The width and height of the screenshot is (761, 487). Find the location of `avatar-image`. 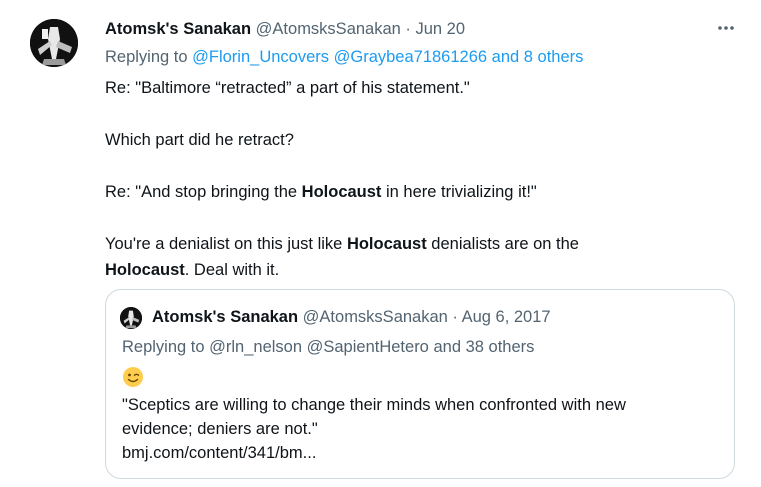

avatar-image is located at coordinates (54, 43).